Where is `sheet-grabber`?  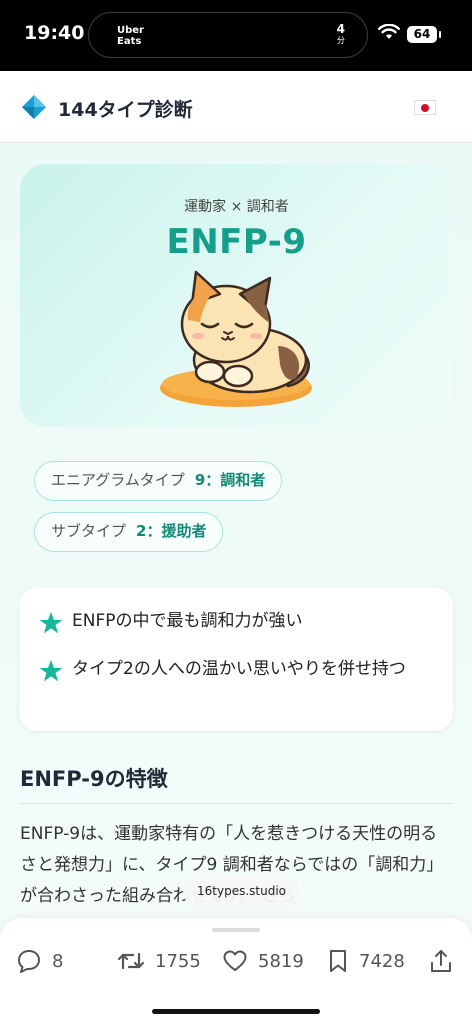 sheet-grabber is located at coordinates (236, 930).